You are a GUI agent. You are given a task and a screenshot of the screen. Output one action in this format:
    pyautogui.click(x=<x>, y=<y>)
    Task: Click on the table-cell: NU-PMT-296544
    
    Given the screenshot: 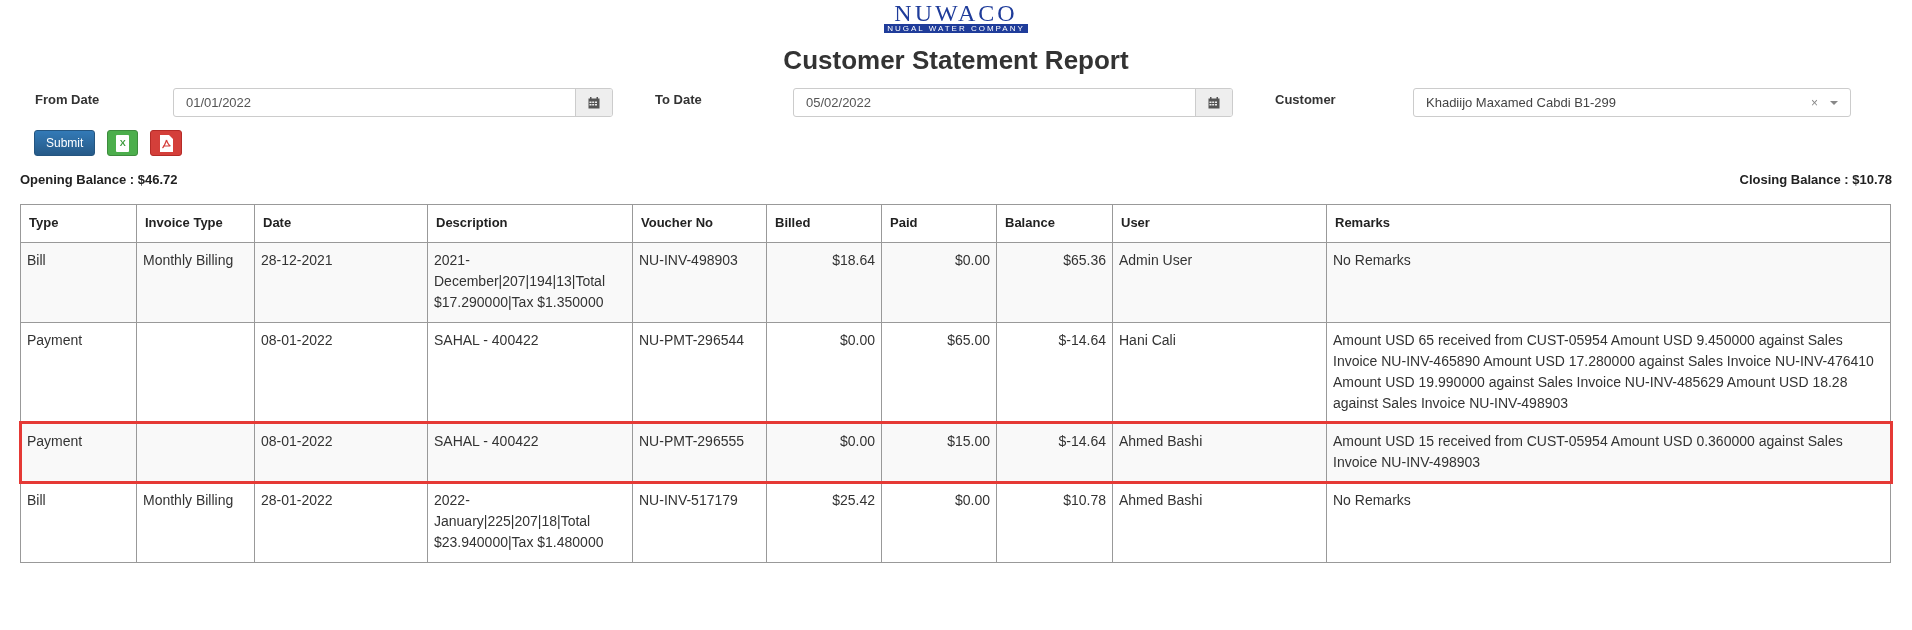 What is the action you would take?
    pyautogui.click(x=692, y=339)
    